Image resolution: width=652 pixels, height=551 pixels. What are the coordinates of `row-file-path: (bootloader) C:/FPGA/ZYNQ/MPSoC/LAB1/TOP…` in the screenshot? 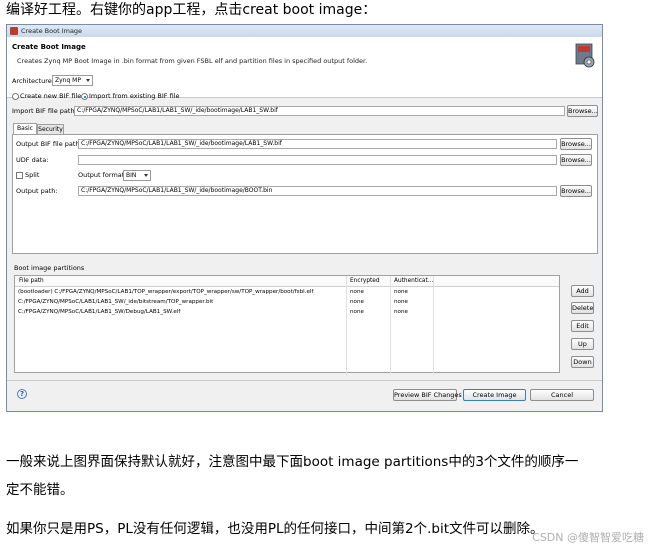 It's located at (166, 292).